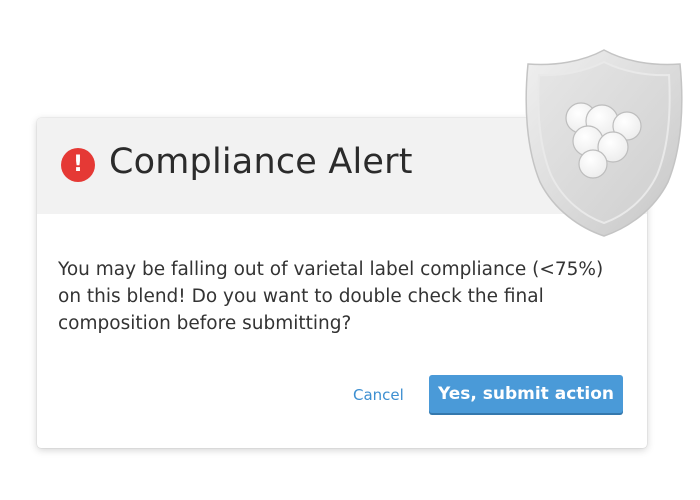  I want to click on error-circle-icon: !, so click(78, 165).